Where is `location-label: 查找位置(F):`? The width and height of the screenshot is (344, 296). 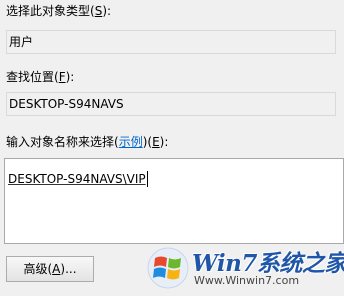
location-label: 查找位置(F): is located at coordinates (40, 77).